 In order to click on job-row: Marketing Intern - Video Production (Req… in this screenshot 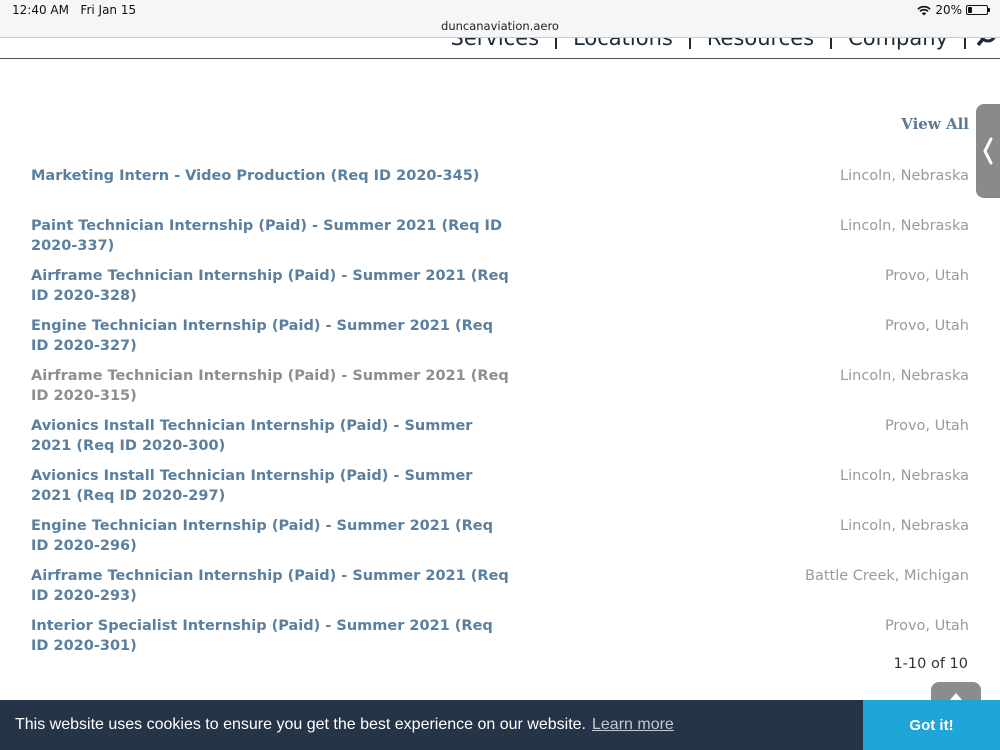, I will do `click(500, 191)`.